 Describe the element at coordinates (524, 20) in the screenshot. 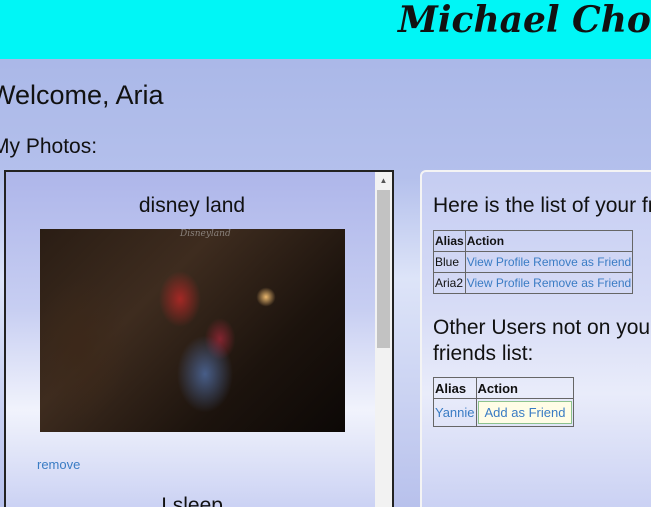

I see `site-title: Michael Choista` at that location.